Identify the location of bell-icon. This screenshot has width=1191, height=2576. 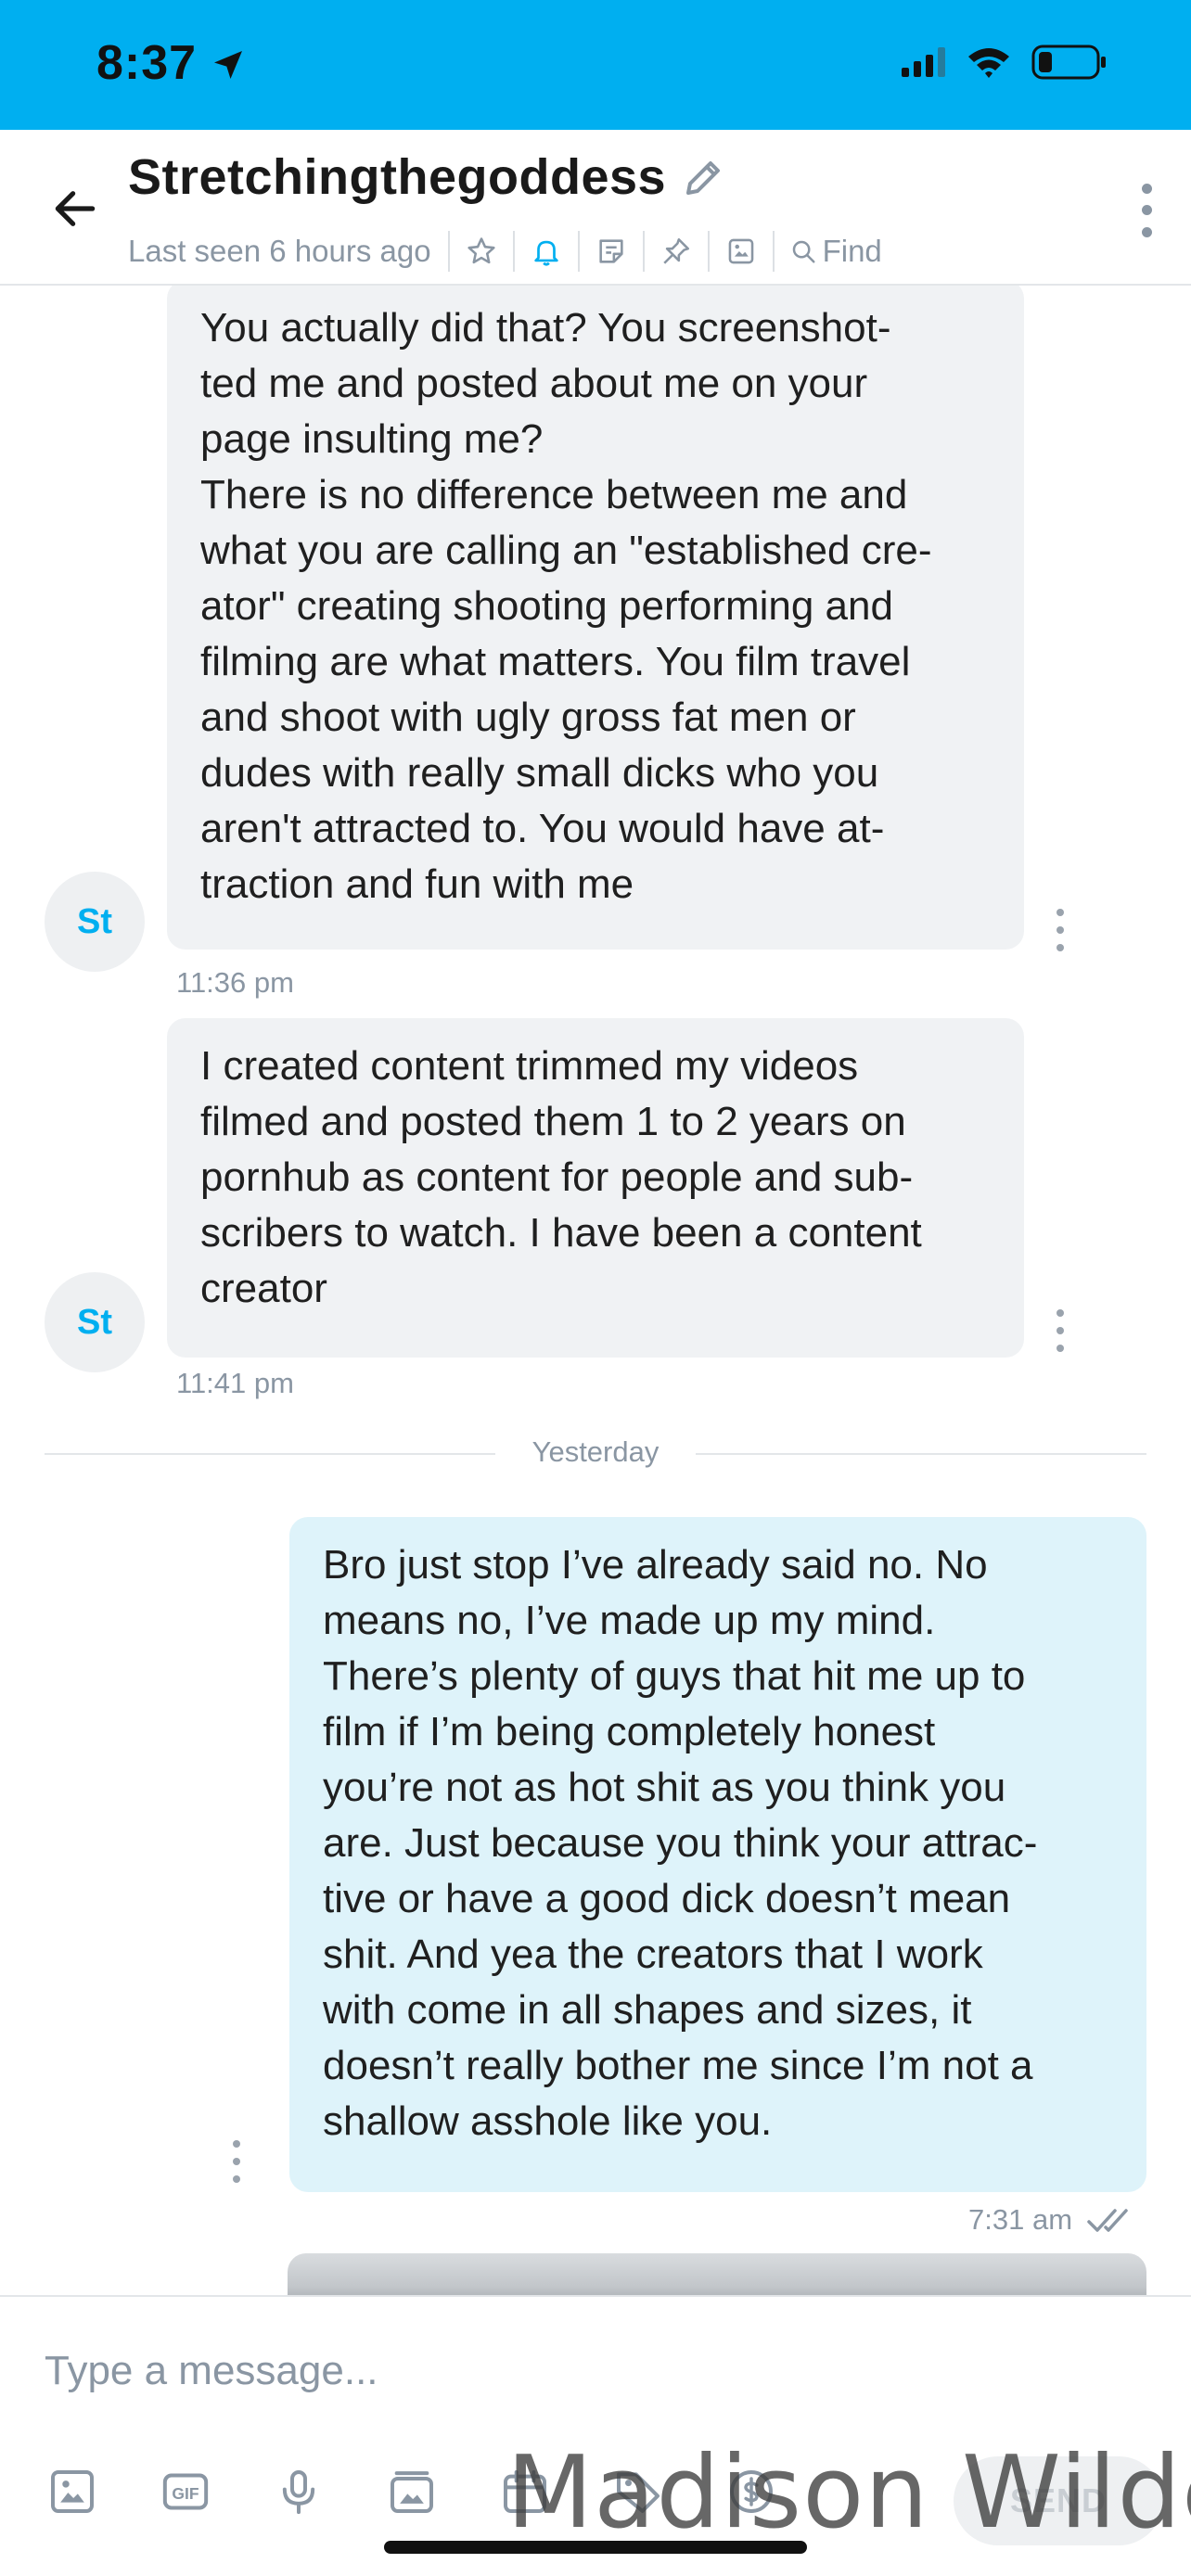
(546, 251).